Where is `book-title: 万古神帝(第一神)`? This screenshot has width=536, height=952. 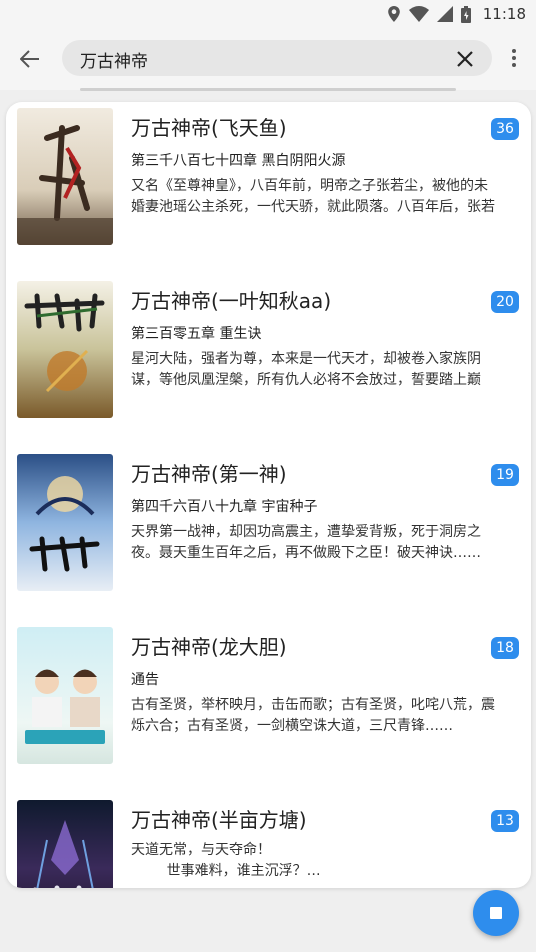
book-title: 万古神帝(第一神) is located at coordinates (209, 474).